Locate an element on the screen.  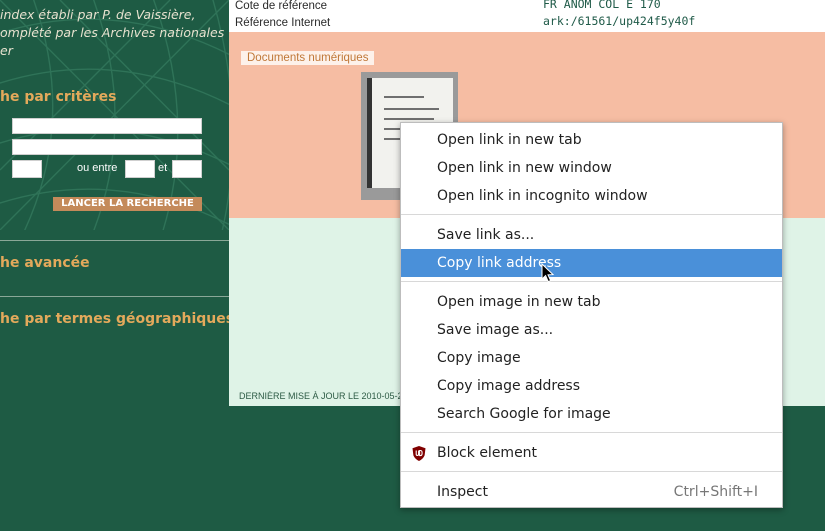
menu-item-copy-image: Copy image is located at coordinates (591, 358).